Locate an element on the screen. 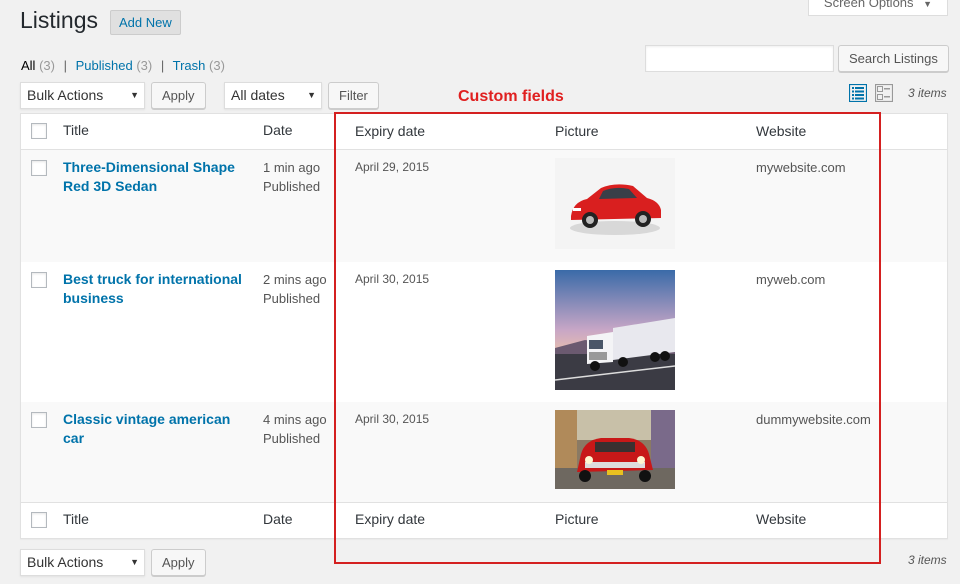 The image size is (960, 584). date-cell: 4 mins ago Published is located at coordinates (295, 429).